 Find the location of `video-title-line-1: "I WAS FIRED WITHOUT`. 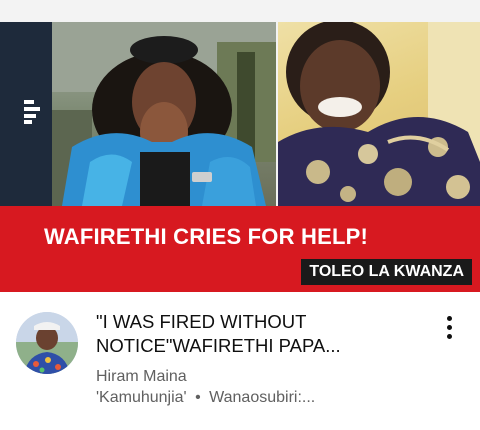

video-title-line-1: "I WAS FIRED WITHOUT is located at coordinates (201, 321).